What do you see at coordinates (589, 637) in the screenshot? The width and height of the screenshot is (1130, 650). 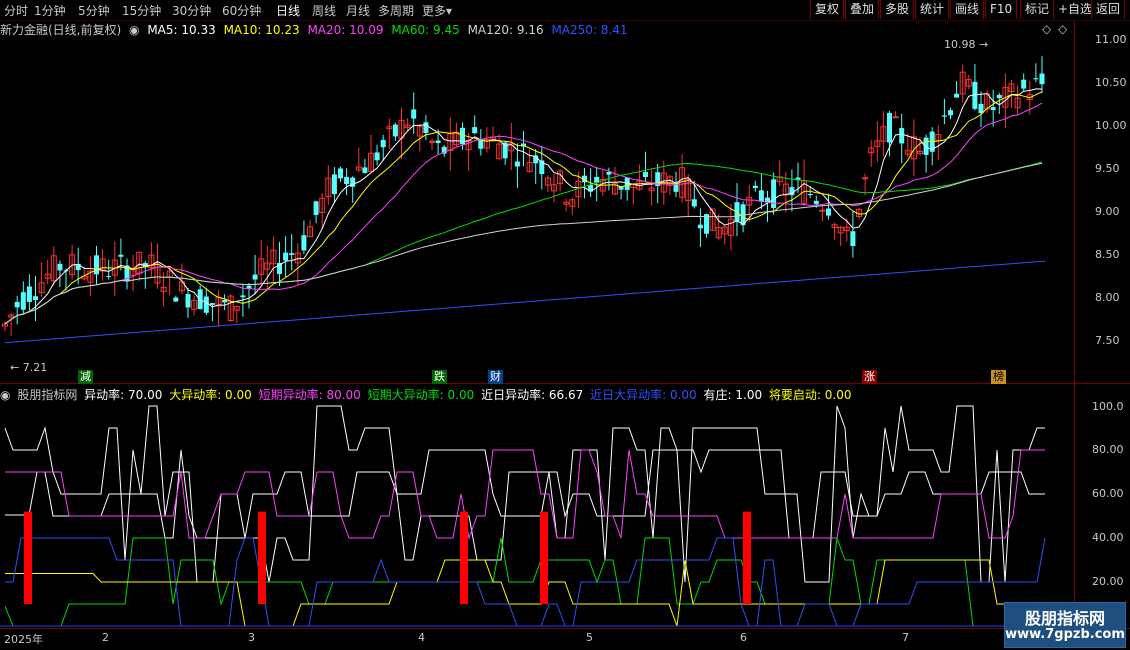 I see `date-tick: 5` at bounding box center [589, 637].